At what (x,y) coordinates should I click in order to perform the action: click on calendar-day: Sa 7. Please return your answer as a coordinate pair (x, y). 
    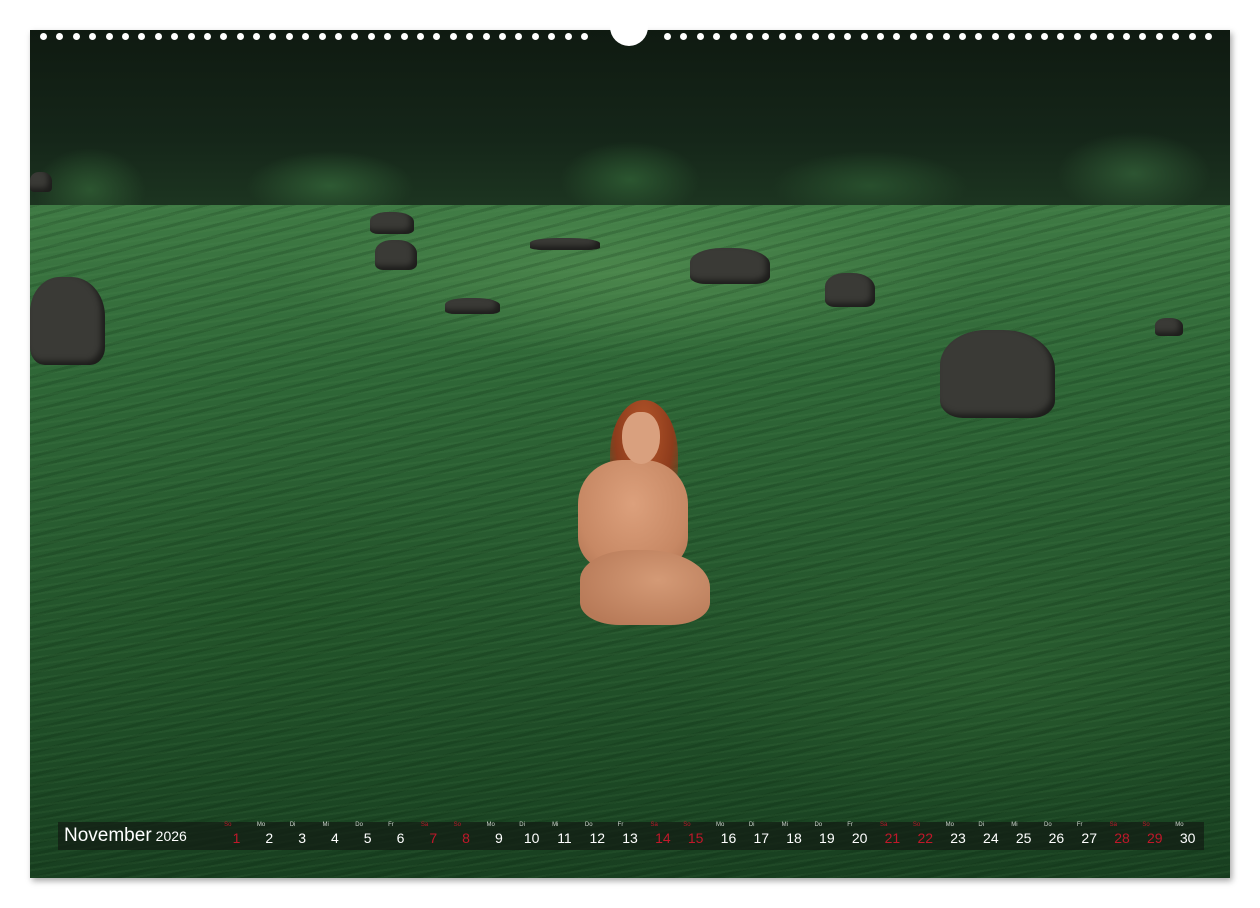
    Looking at the image, I should click on (433, 836).